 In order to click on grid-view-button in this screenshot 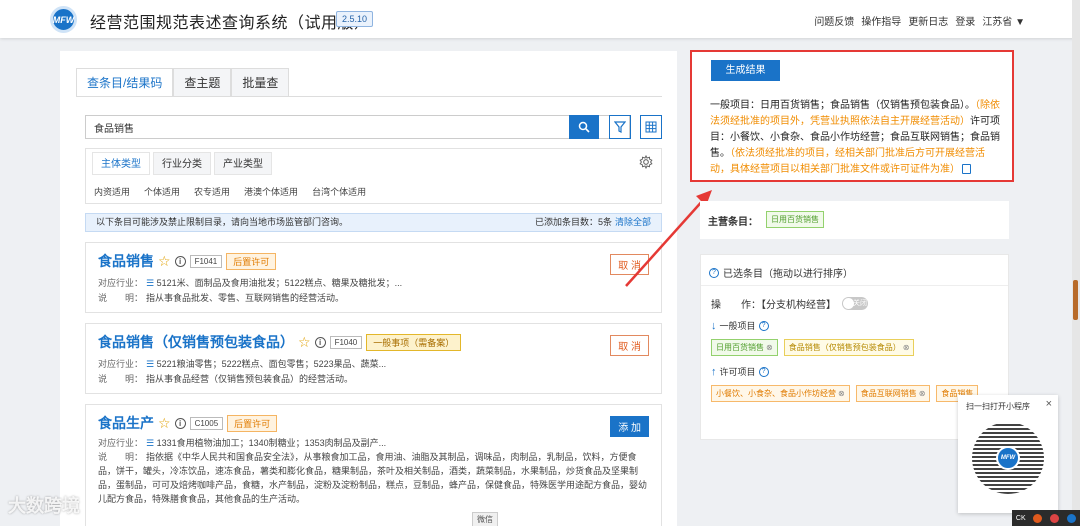, I will do `click(651, 127)`.